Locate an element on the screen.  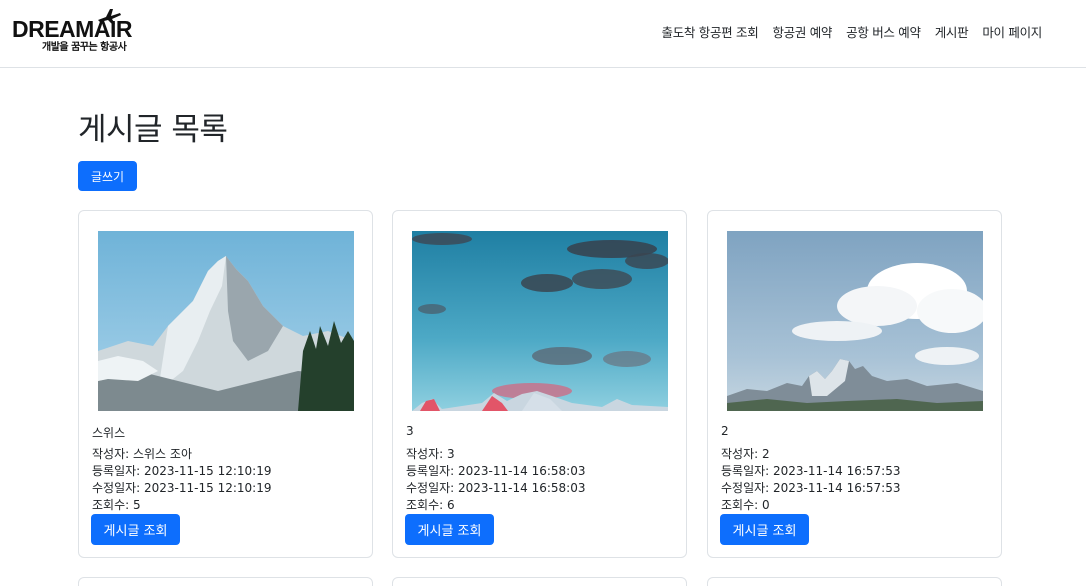
post-author: 작성자: 3 is located at coordinates (430, 454).